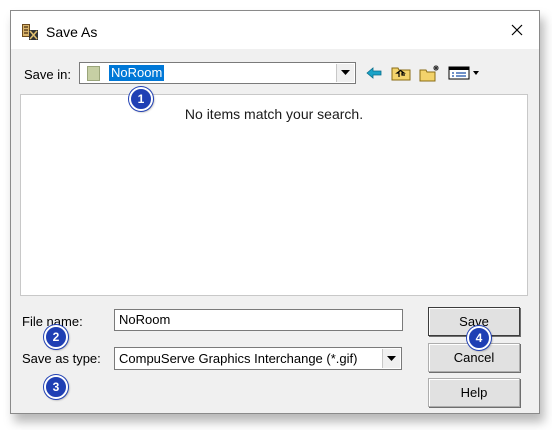  I want to click on help-button-label: Help, so click(474, 392).